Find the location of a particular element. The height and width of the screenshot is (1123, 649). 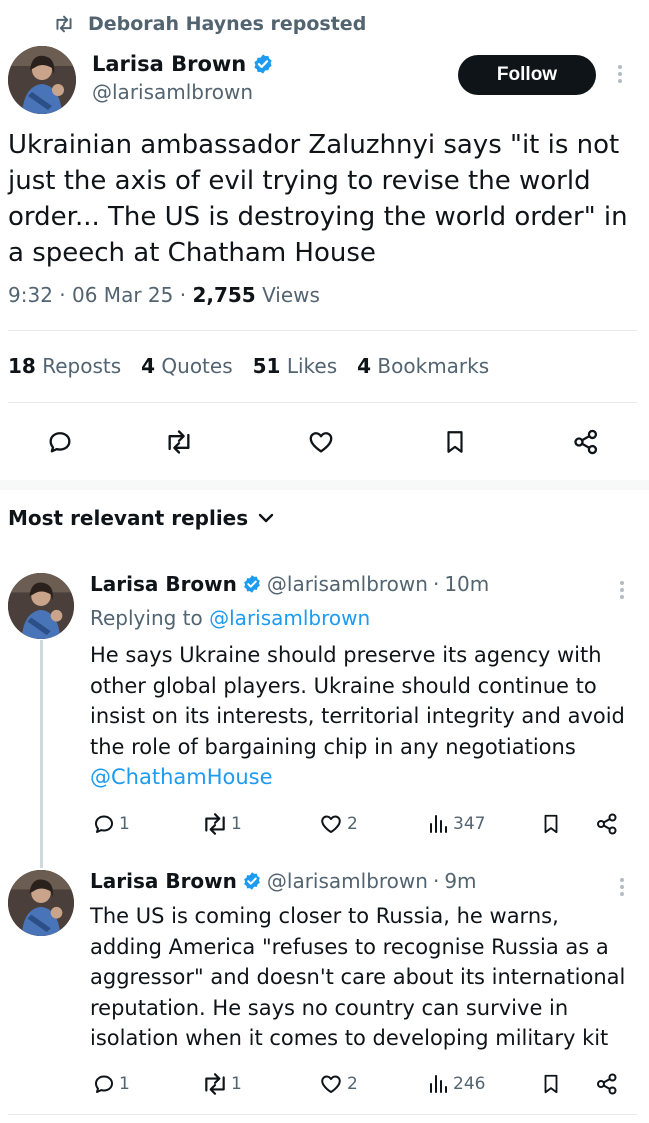

author-name: Larisa Brown is located at coordinates (169, 64).